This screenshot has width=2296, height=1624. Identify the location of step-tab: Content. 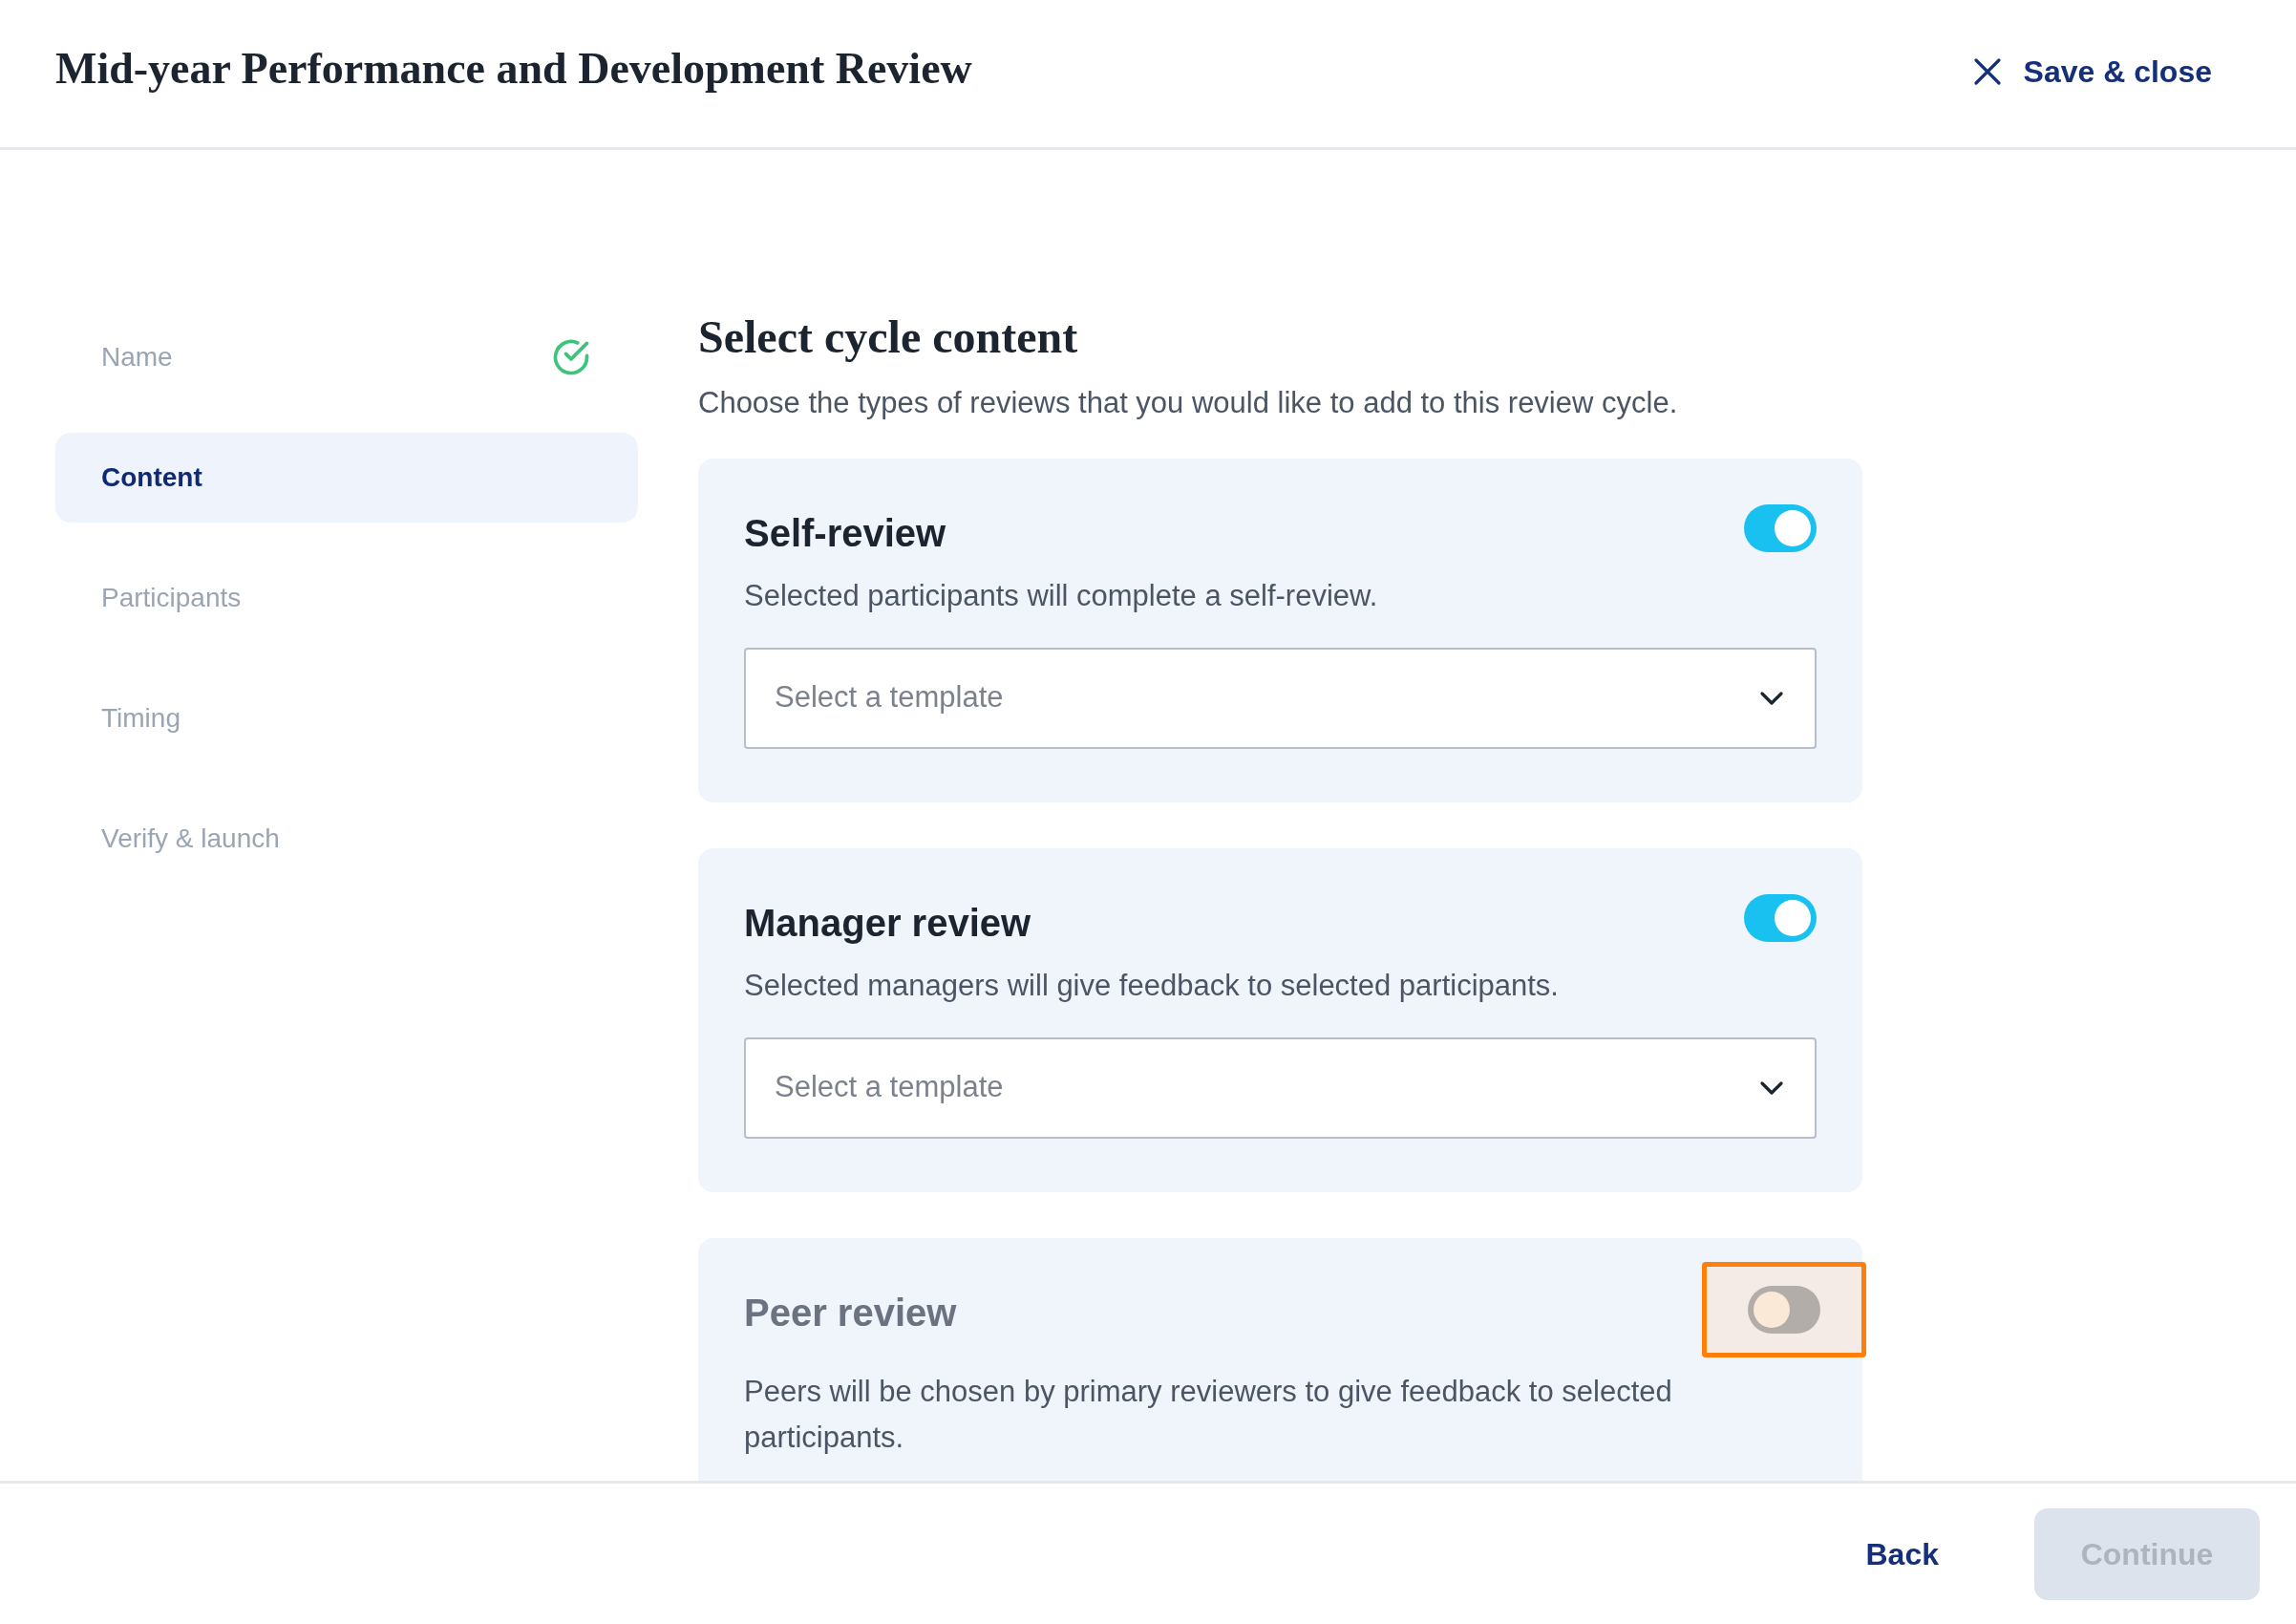
(346, 478).